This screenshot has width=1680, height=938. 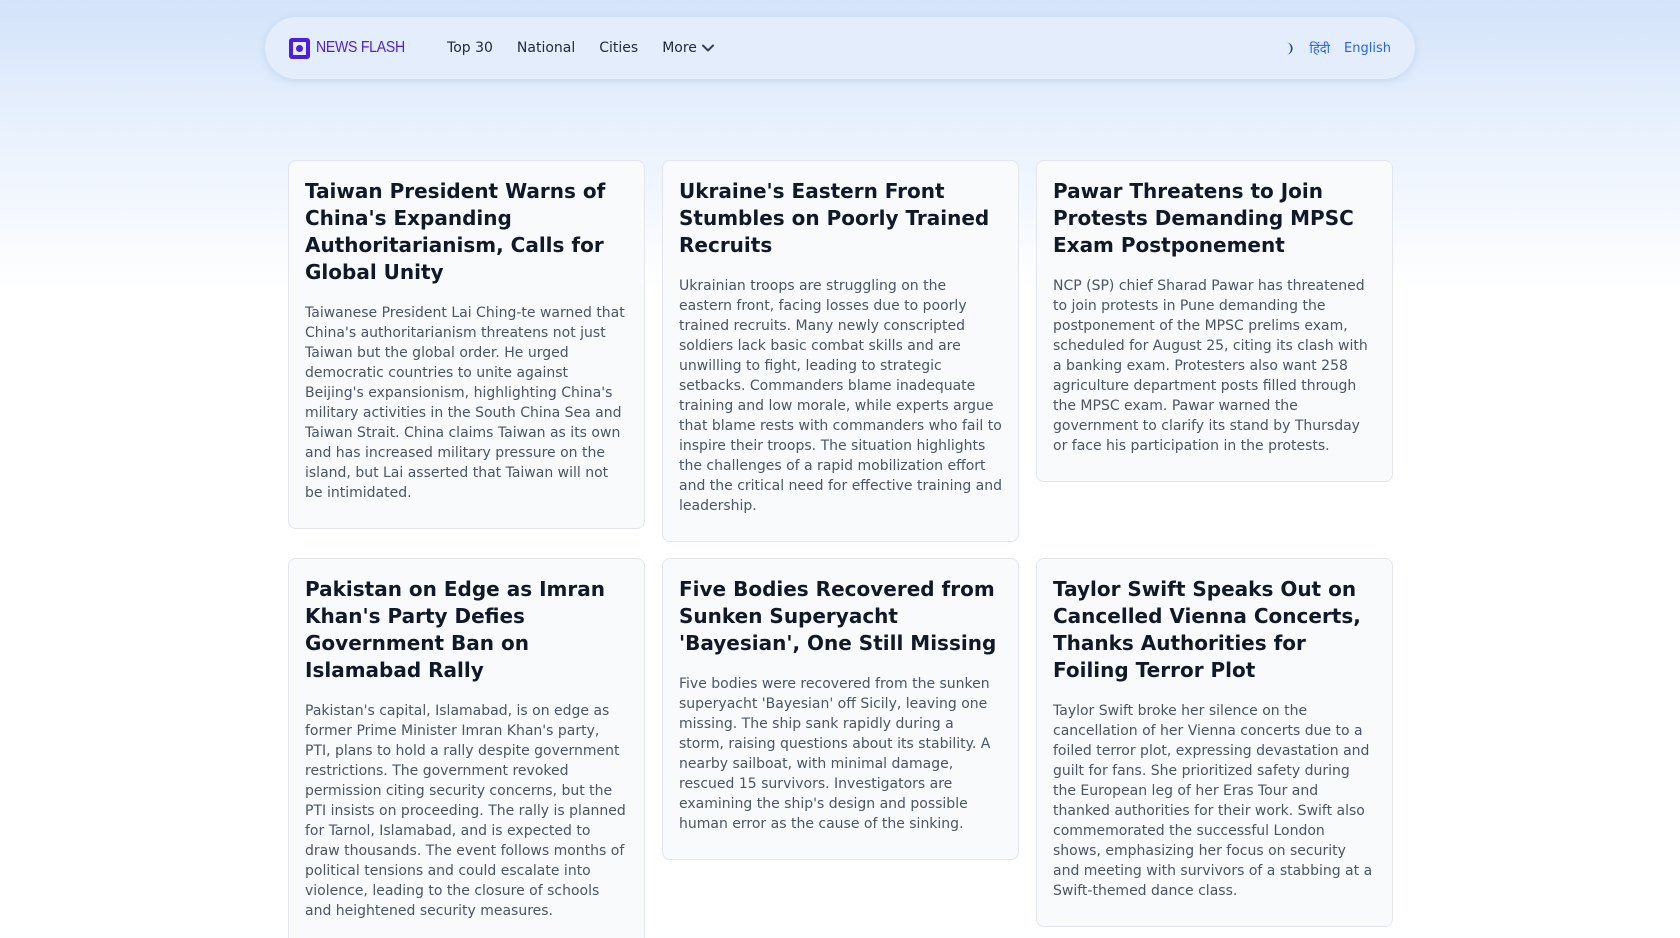 What do you see at coordinates (1367, 48) in the screenshot?
I see `language-english-link: English` at bounding box center [1367, 48].